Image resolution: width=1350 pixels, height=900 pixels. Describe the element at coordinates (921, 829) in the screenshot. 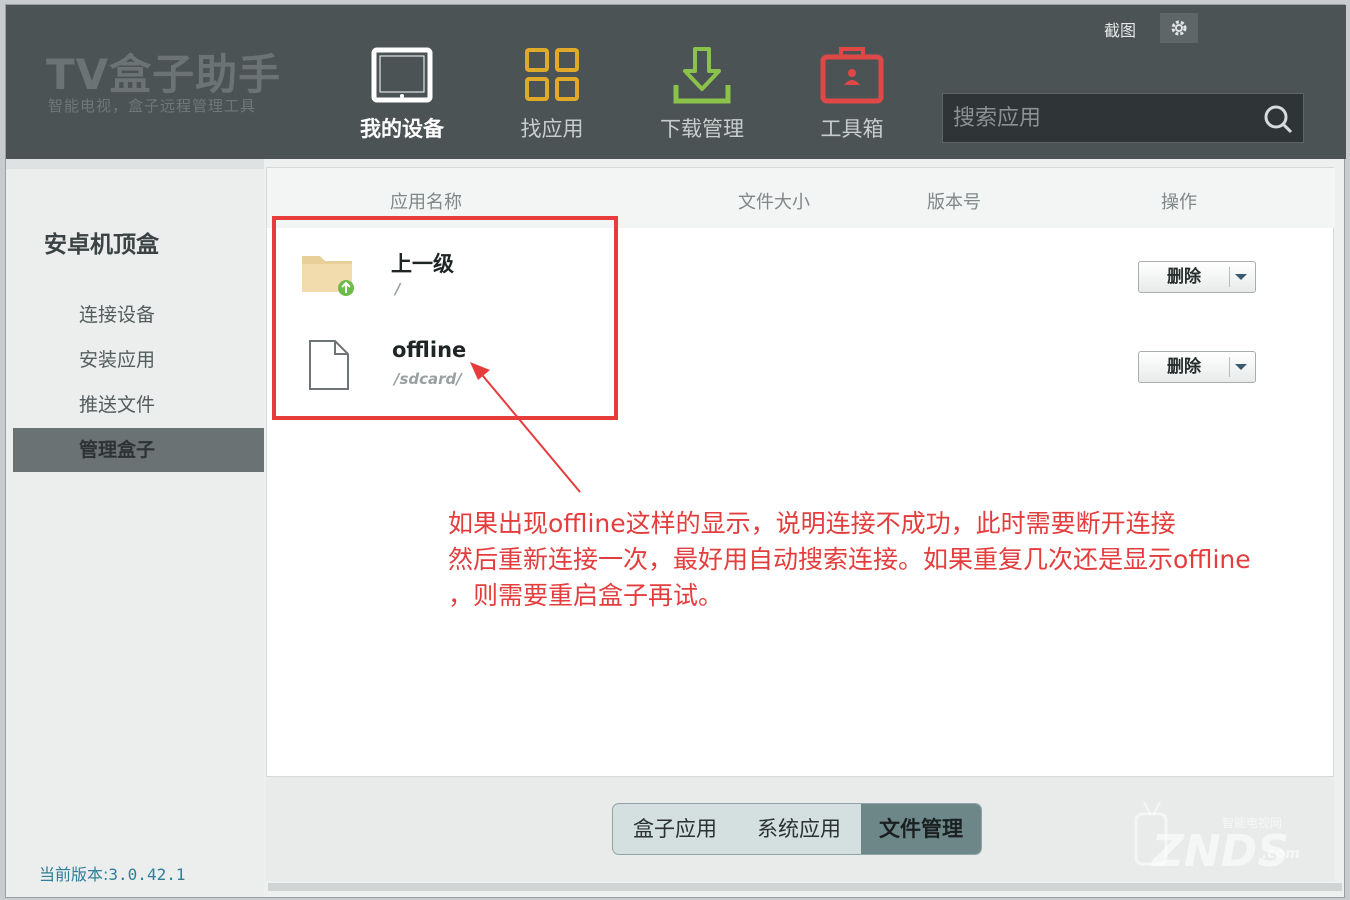

I see `tab-file-manager: 文件管理` at that location.